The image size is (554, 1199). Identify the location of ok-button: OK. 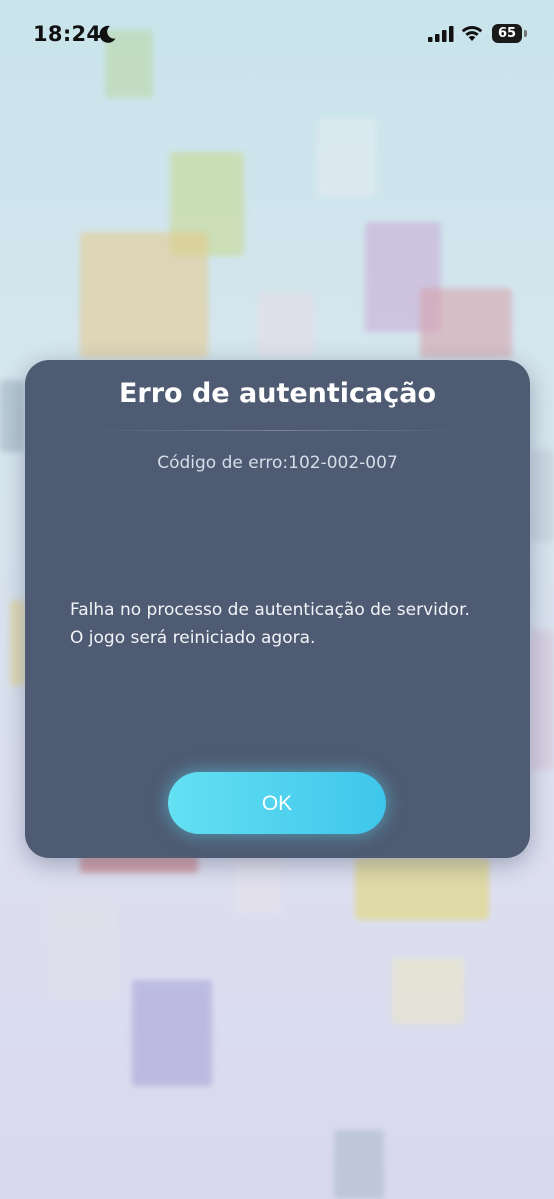
(277, 803).